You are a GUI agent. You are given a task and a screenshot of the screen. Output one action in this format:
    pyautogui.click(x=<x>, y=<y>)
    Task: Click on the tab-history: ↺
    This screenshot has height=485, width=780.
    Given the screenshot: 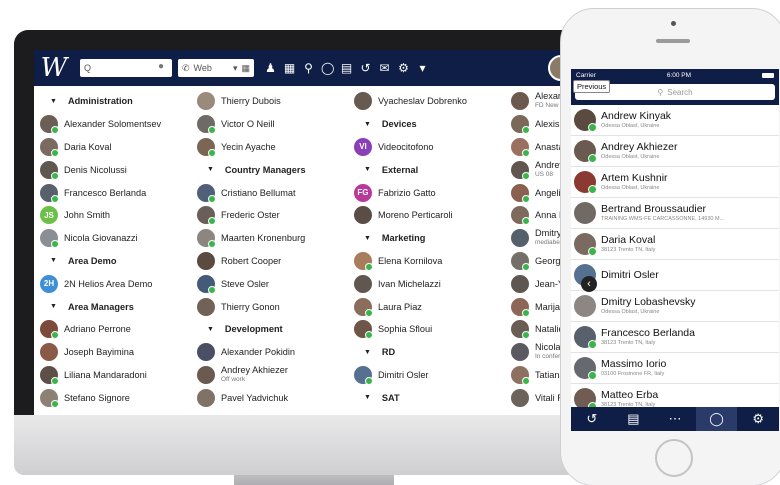 What is the action you would take?
    pyautogui.click(x=592, y=419)
    